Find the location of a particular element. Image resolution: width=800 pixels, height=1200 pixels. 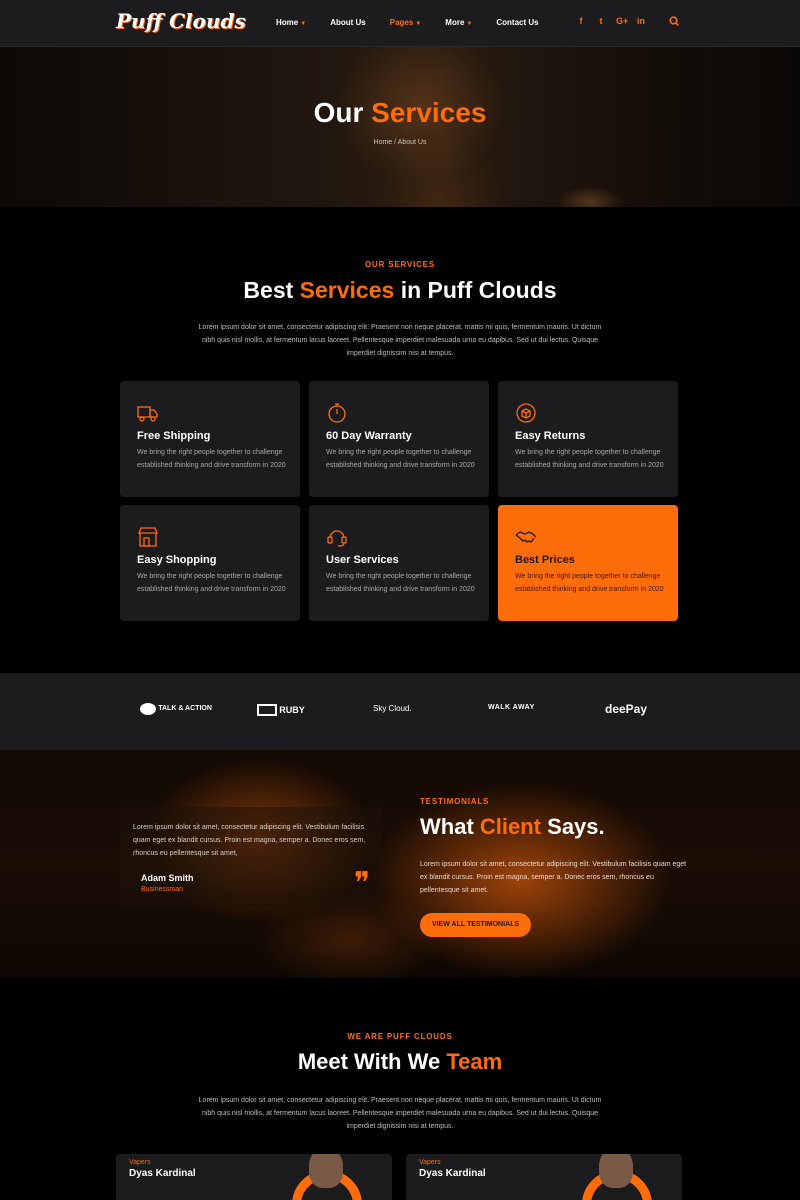

brand-logo-deepay: deePay is located at coordinates (626, 709).